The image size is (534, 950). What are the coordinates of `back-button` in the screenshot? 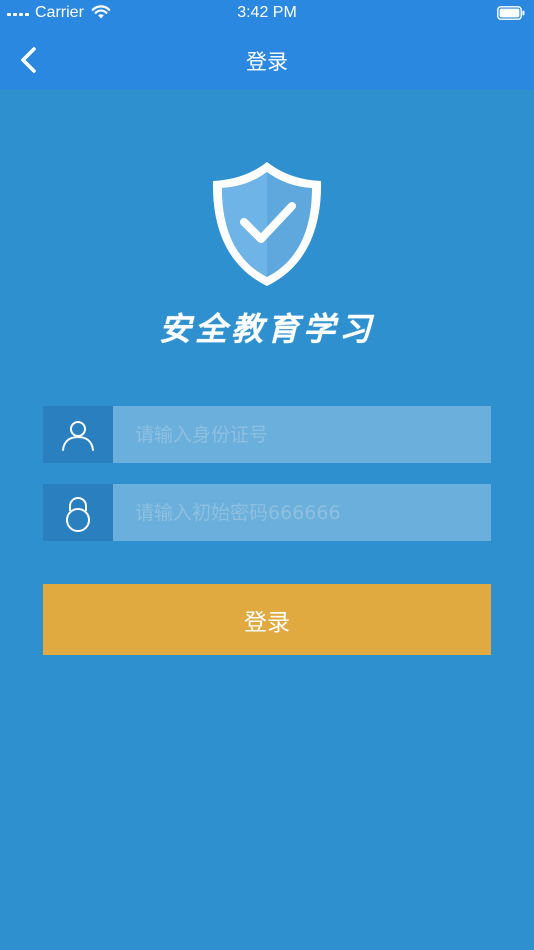 It's located at (30, 59).